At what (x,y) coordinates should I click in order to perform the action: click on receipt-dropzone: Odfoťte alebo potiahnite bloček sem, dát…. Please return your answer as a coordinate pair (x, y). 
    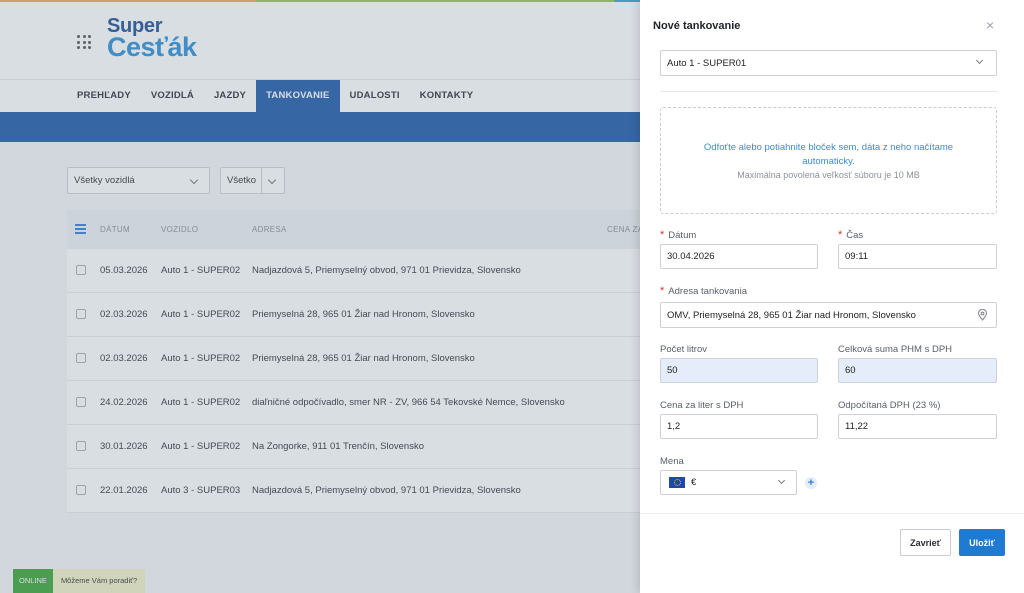
    Looking at the image, I should click on (828, 160).